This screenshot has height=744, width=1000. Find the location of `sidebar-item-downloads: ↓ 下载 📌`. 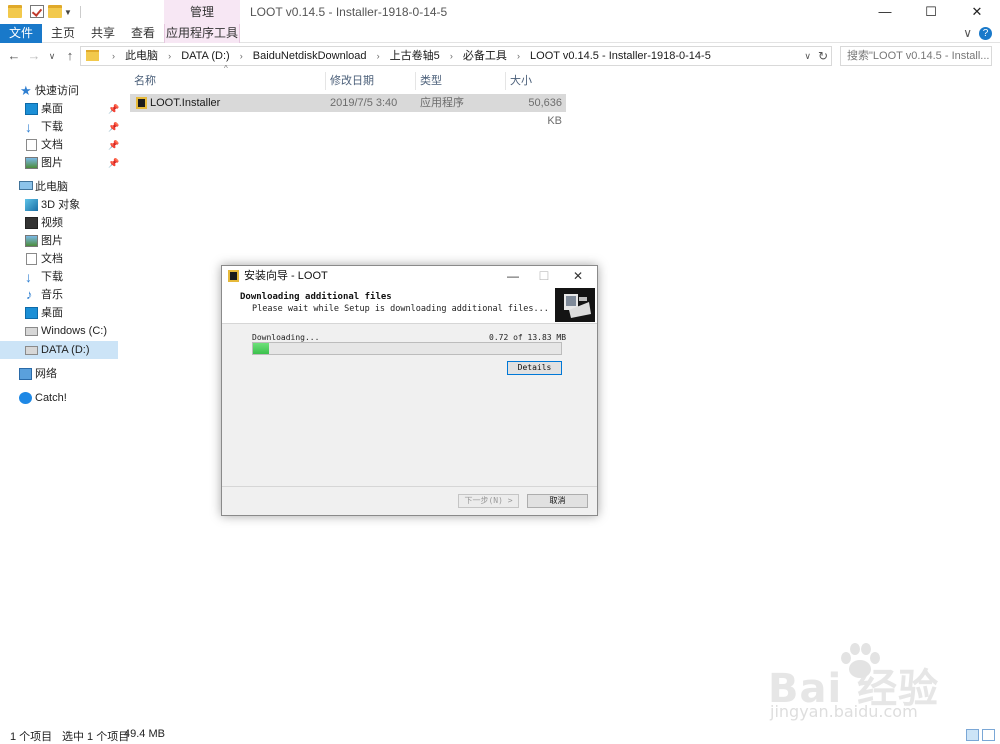

sidebar-item-downloads: ↓ 下载 📌 is located at coordinates (59, 127).